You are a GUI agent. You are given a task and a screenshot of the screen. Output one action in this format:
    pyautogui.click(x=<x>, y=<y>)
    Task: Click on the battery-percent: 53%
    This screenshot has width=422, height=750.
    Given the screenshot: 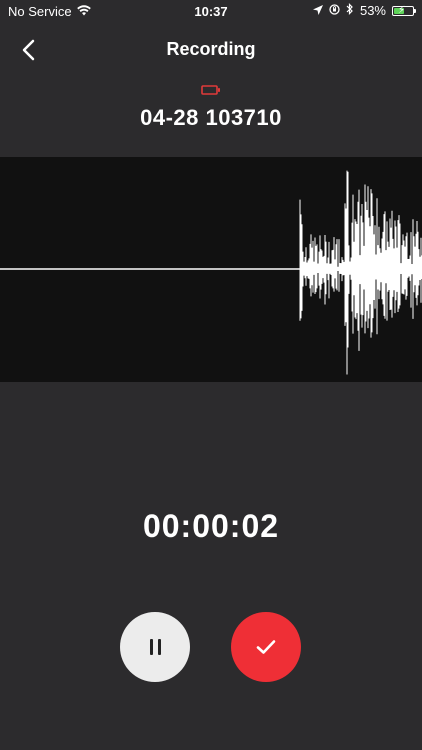 What is the action you would take?
    pyautogui.click(x=372, y=10)
    